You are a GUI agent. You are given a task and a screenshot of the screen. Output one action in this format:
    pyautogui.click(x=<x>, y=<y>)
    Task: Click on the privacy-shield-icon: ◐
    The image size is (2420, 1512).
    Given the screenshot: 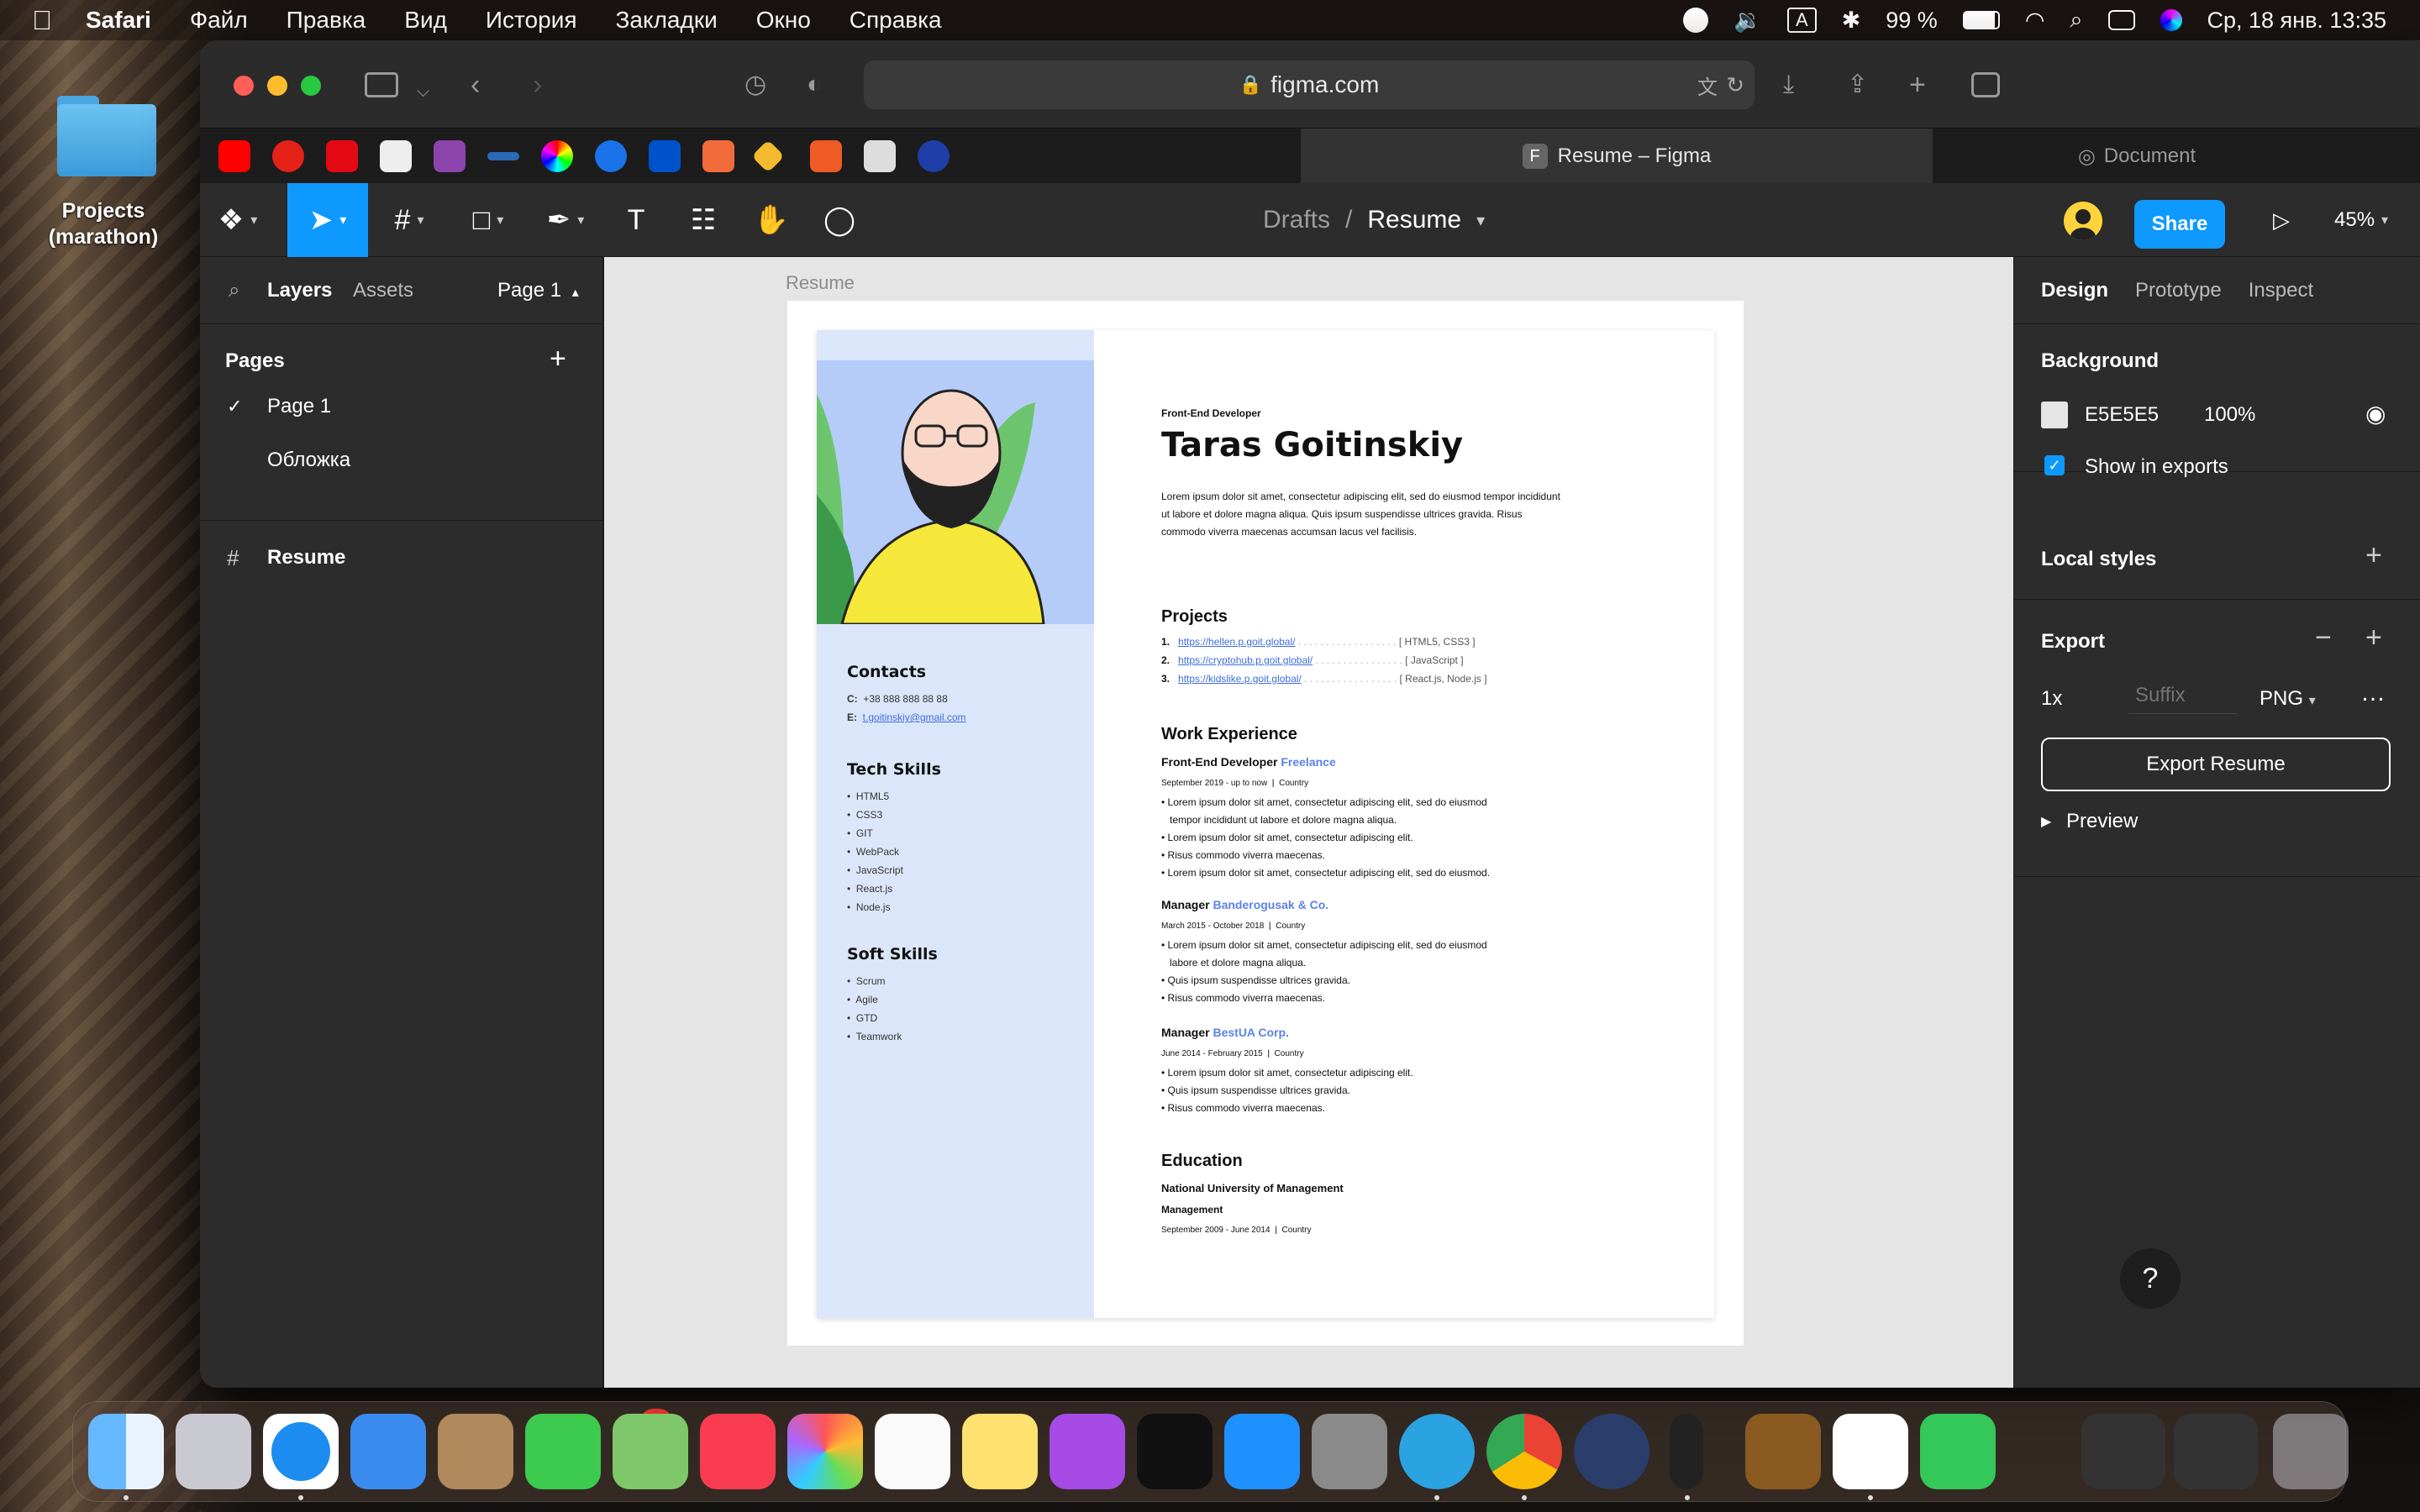 What is the action you would take?
    pyautogui.click(x=814, y=85)
    